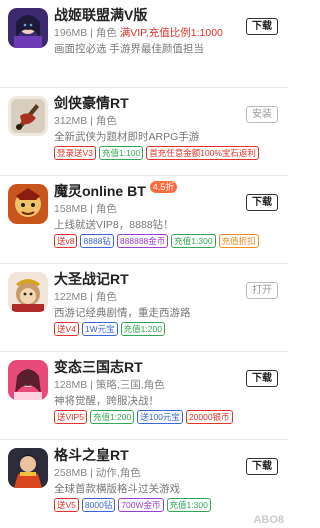 The width and height of the screenshot is (320, 528). What do you see at coordinates (142, 241) in the screenshot?
I see `tag: 888888金币` at bounding box center [142, 241].